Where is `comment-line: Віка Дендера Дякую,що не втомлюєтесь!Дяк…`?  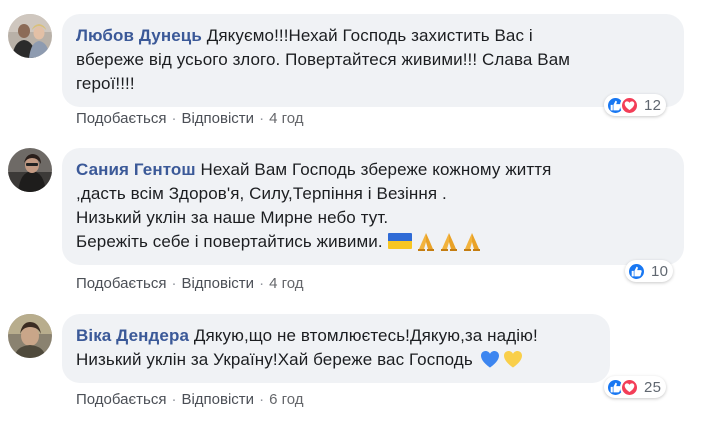 comment-line: Віка Дендера Дякую,що не втомлюєтесь!Дяк… is located at coordinates (336, 336).